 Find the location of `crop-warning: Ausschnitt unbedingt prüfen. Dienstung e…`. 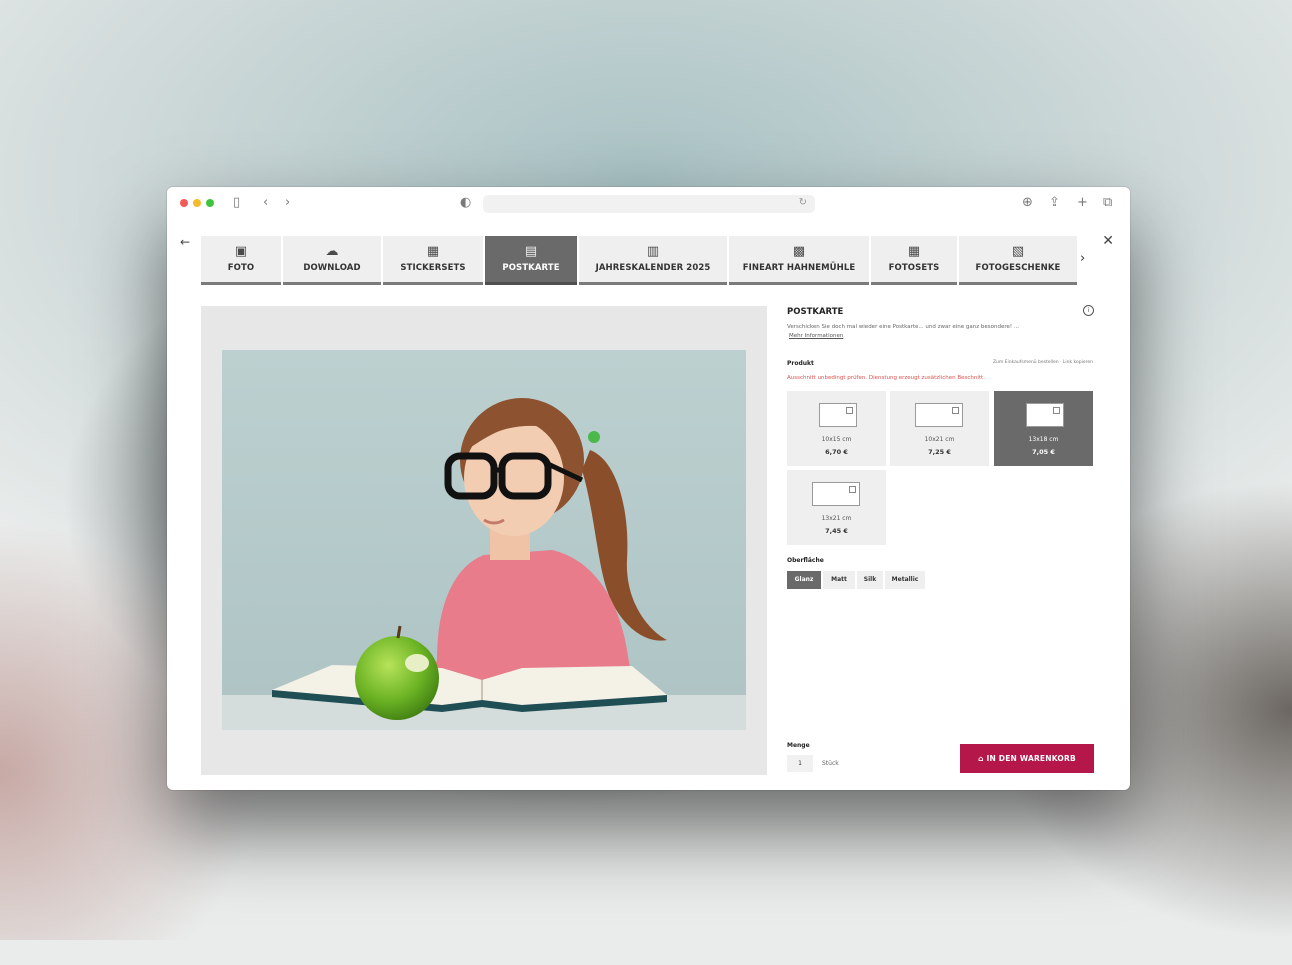

crop-warning: Ausschnitt unbedingt prüfen. Dienstung e… is located at coordinates (886, 378).